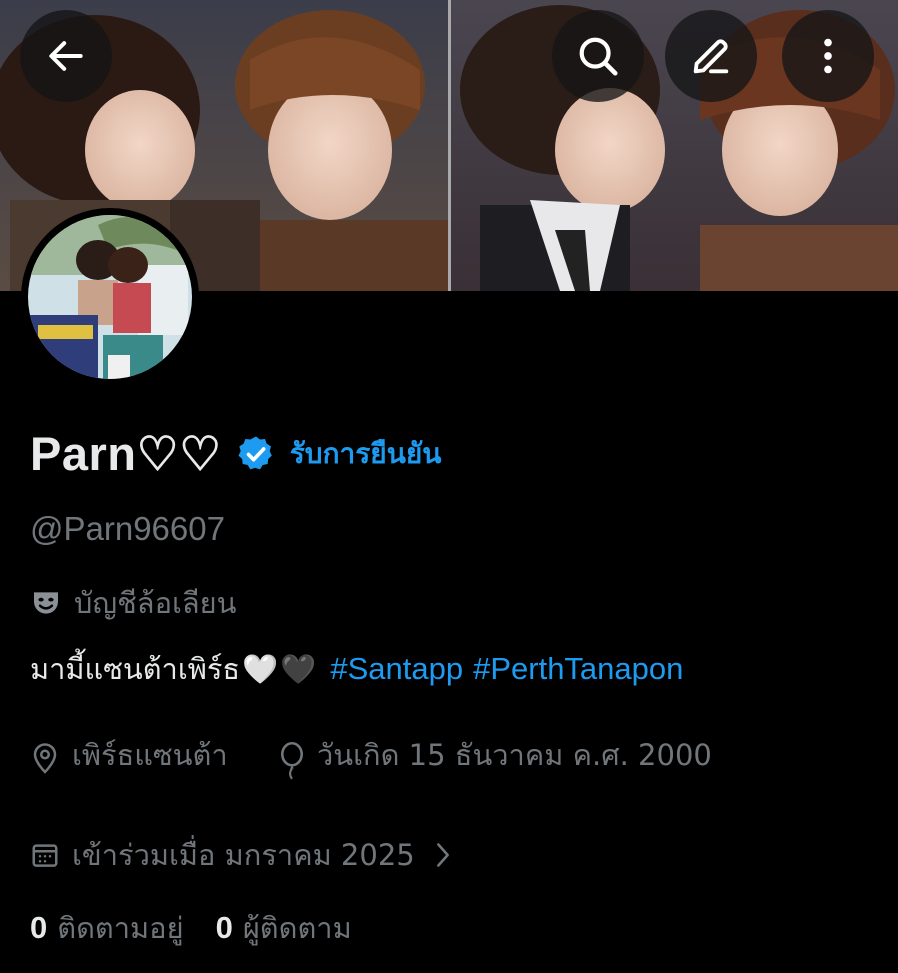 The width and height of the screenshot is (898, 973). I want to click on parody-account-label: บัญชีล้อเลียน, so click(133, 603).